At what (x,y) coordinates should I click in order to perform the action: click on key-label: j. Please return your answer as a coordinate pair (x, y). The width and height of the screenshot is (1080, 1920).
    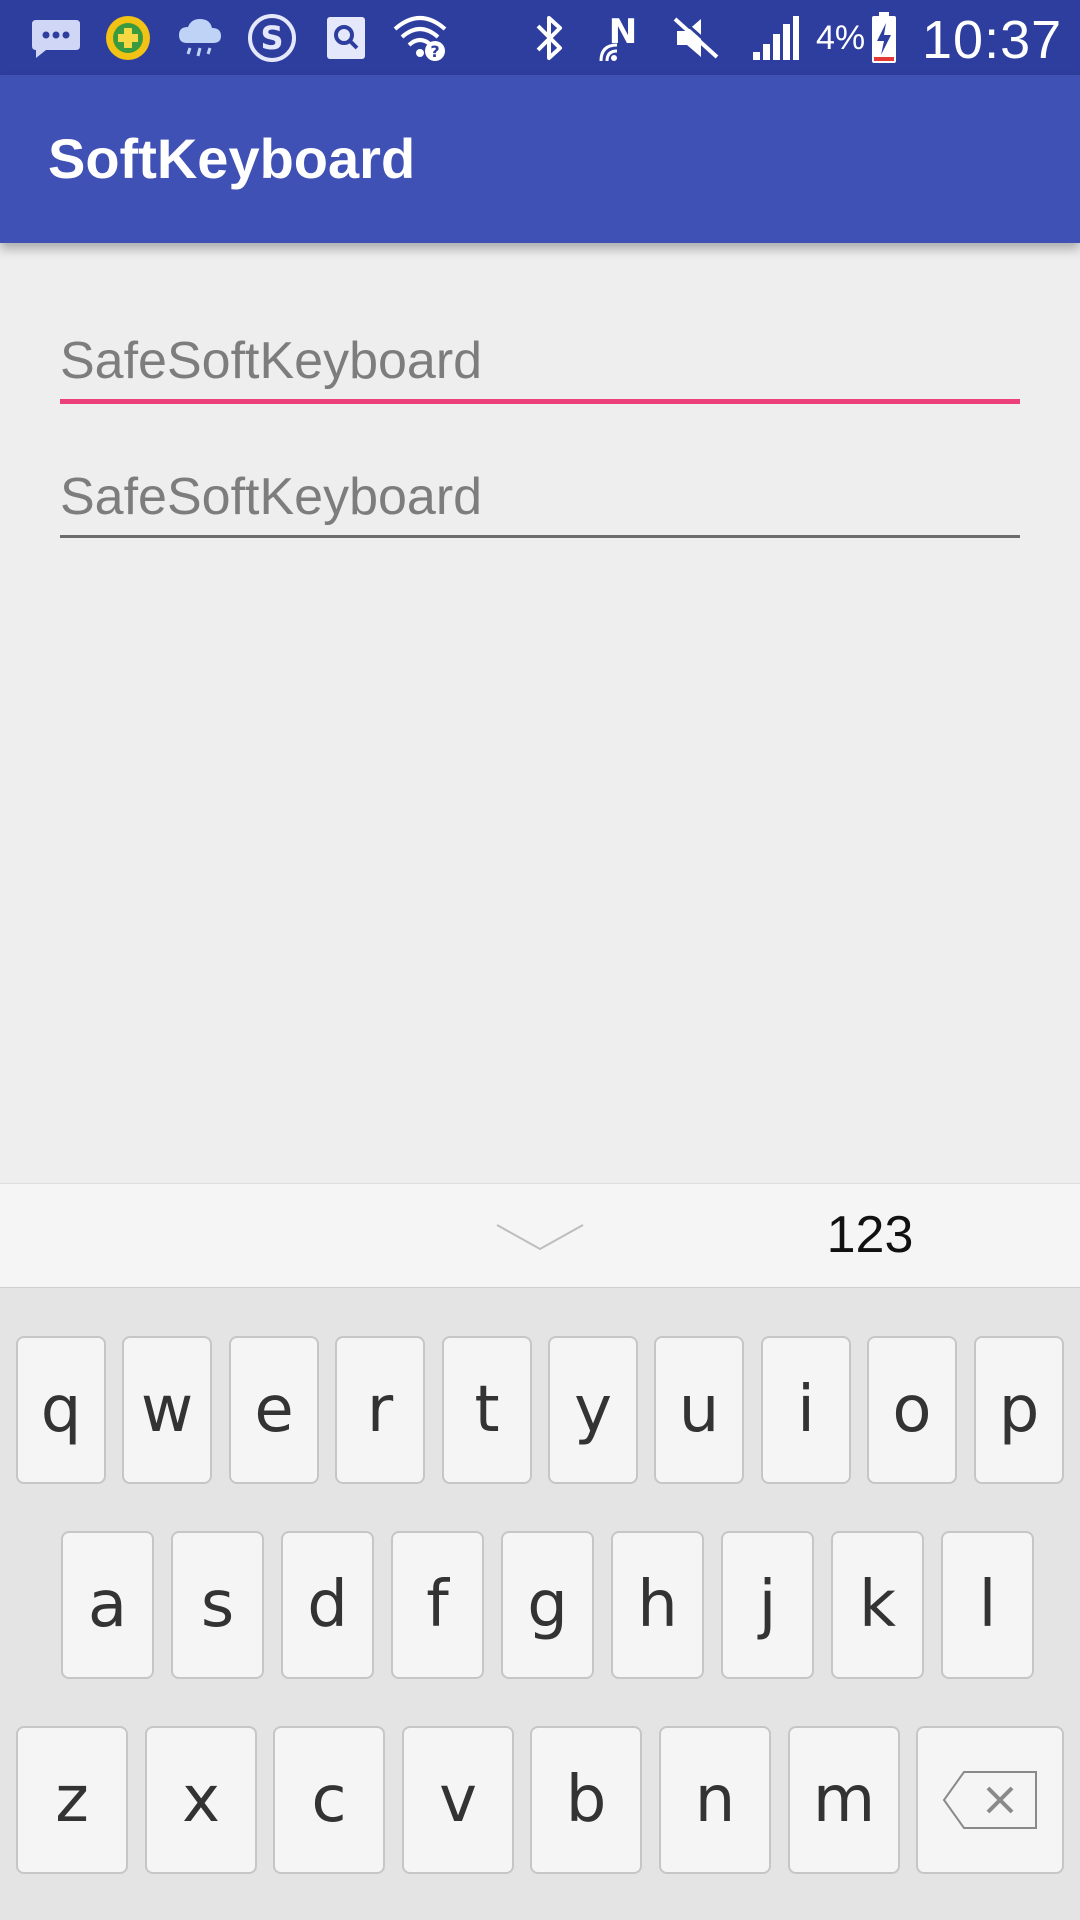
    Looking at the image, I should click on (767, 1605).